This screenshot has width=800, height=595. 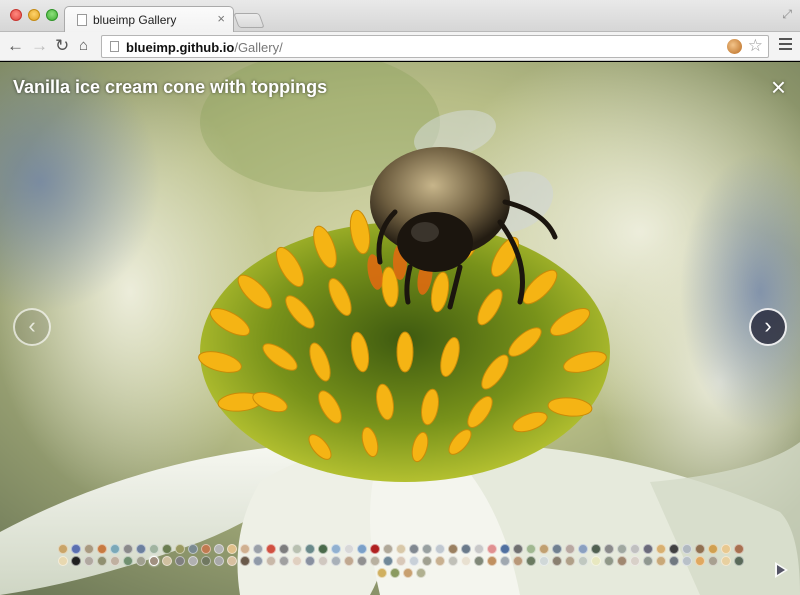 I want to click on previous-slide-button: ‹, so click(x=32, y=327).